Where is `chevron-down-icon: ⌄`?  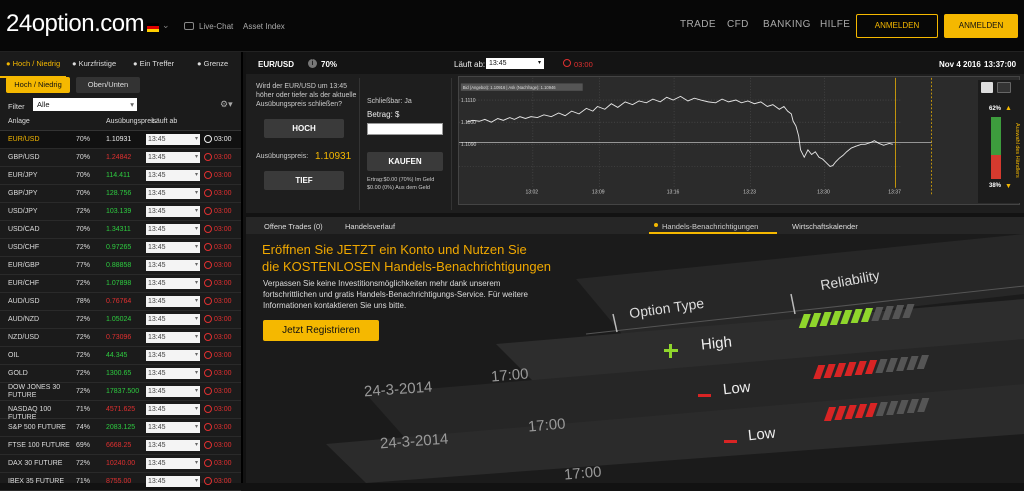 chevron-down-icon: ⌄ is located at coordinates (166, 25).